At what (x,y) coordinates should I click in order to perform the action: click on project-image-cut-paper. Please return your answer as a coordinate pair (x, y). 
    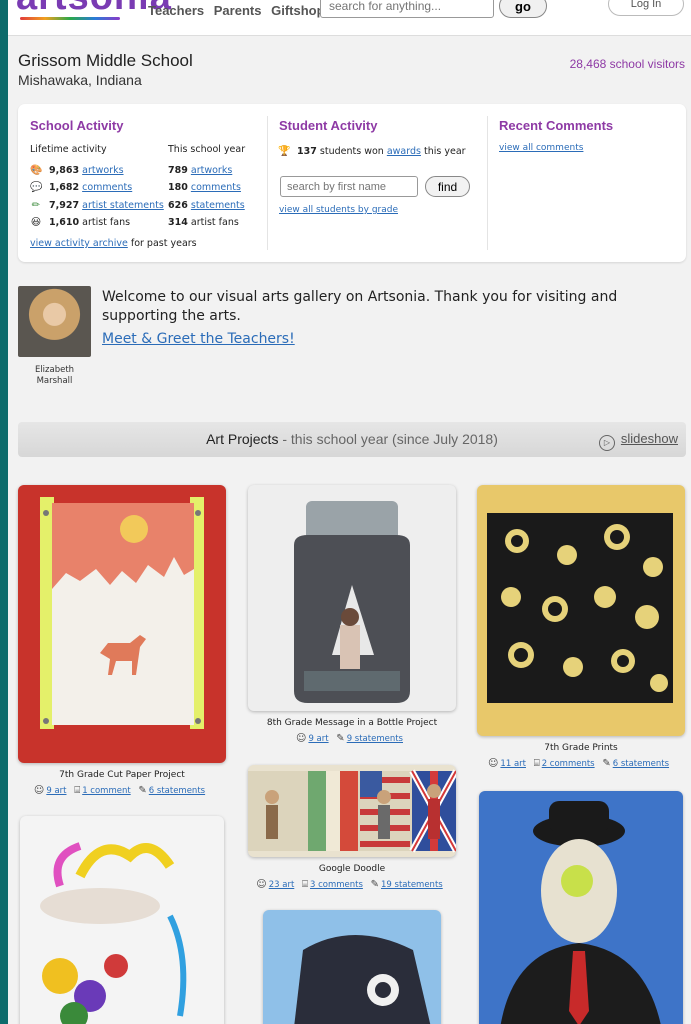
    Looking at the image, I should click on (122, 624).